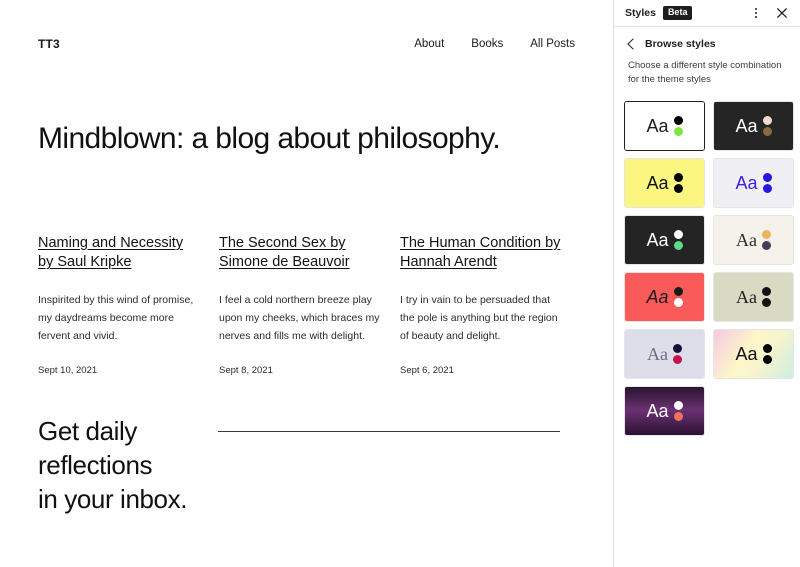 The width and height of the screenshot is (800, 567). Describe the element at coordinates (49, 44) in the screenshot. I see `site-logo: TT3` at that location.